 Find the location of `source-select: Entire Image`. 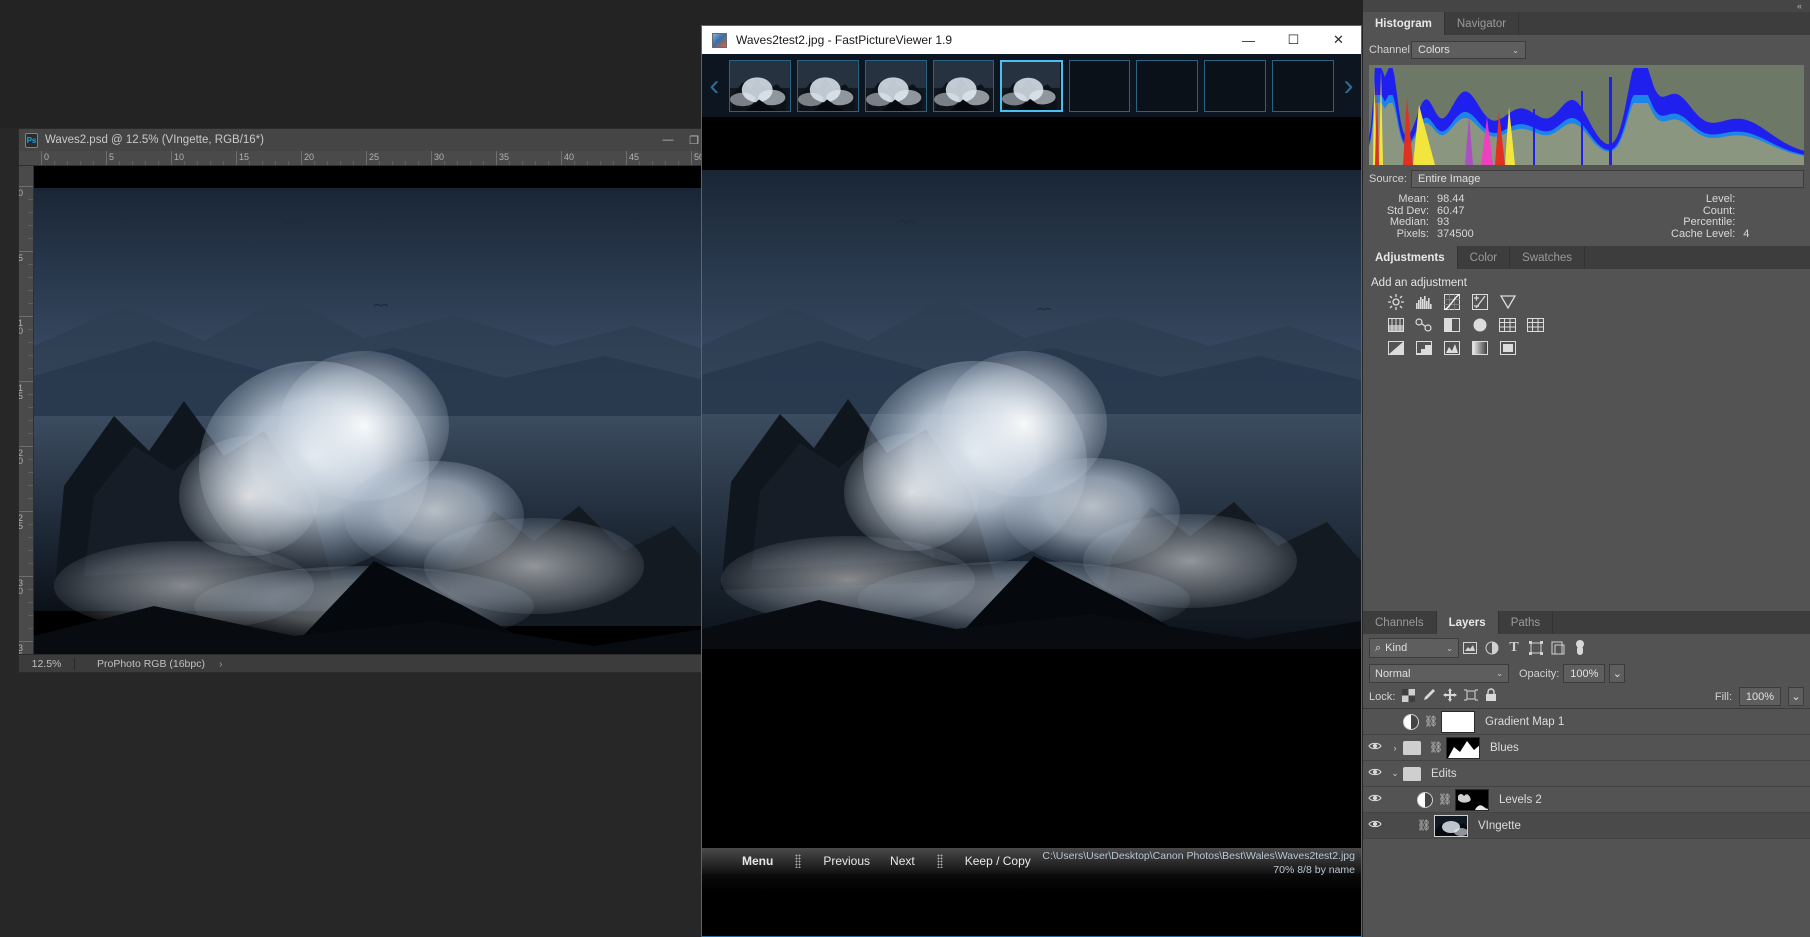

source-select: Entire Image is located at coordinates (1607, 179).